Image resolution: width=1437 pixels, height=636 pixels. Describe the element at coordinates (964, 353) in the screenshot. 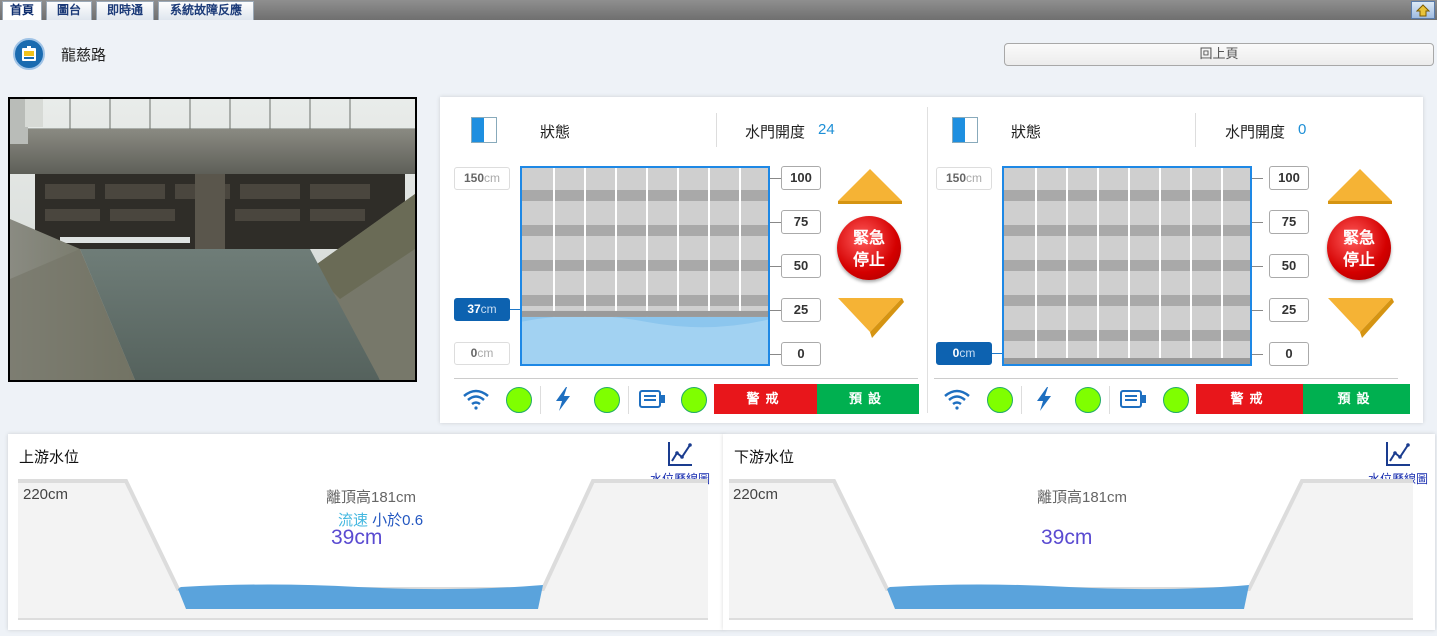

I see `current-level-badge: 0cm` at that location.